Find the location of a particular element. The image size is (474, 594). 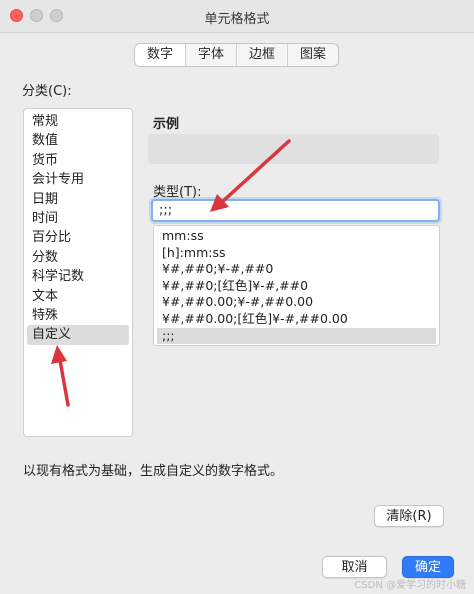

category-item-currency: 货币 is located at coordinates (78, 160).